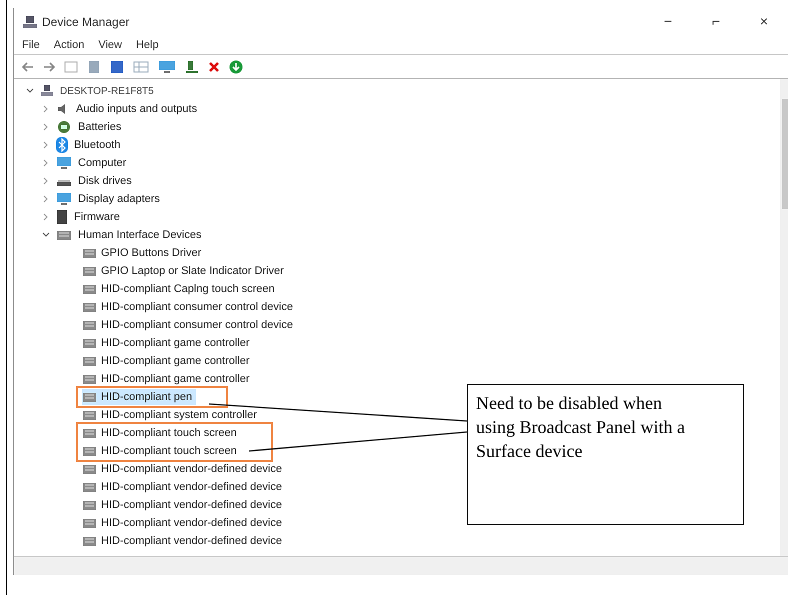  What do you see at coordinates (119, 199) in the screenshot?
I see `tree-item: Display adapters` at bounding box center [119, 199].